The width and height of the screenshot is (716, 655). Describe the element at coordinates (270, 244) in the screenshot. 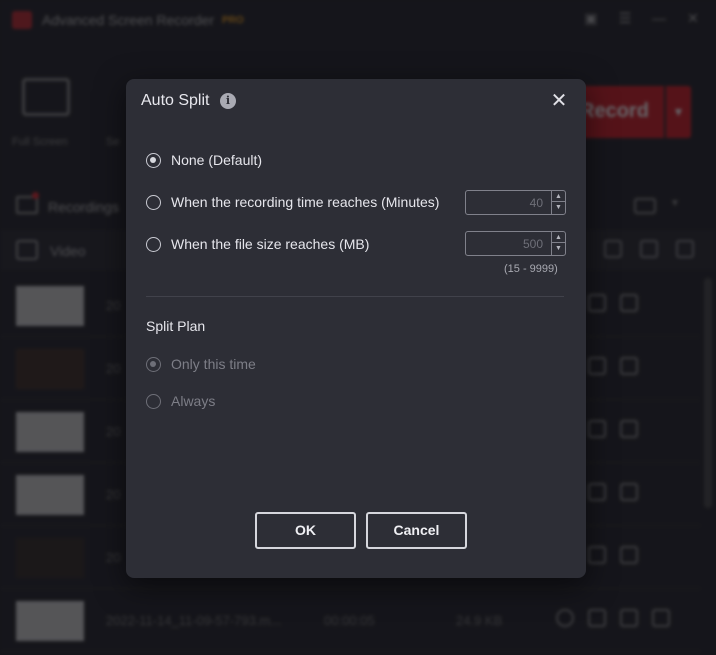

I see `option-file-size-label: When the file size reaches (MB)` at that location.